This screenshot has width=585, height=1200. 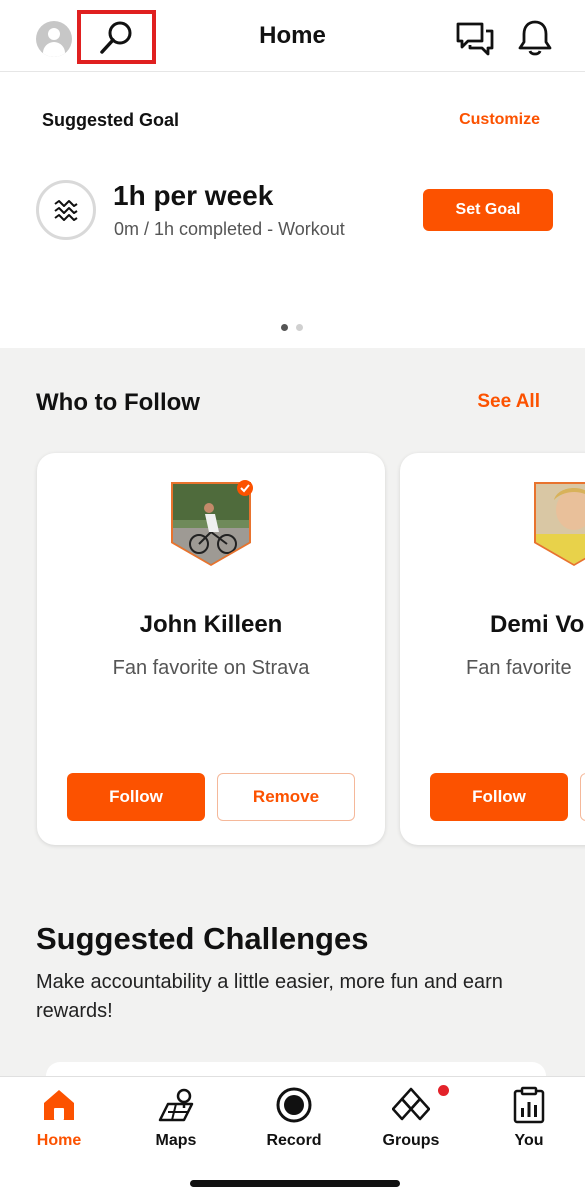 I want to click on maps-icon, so click(x=176, y=1105).